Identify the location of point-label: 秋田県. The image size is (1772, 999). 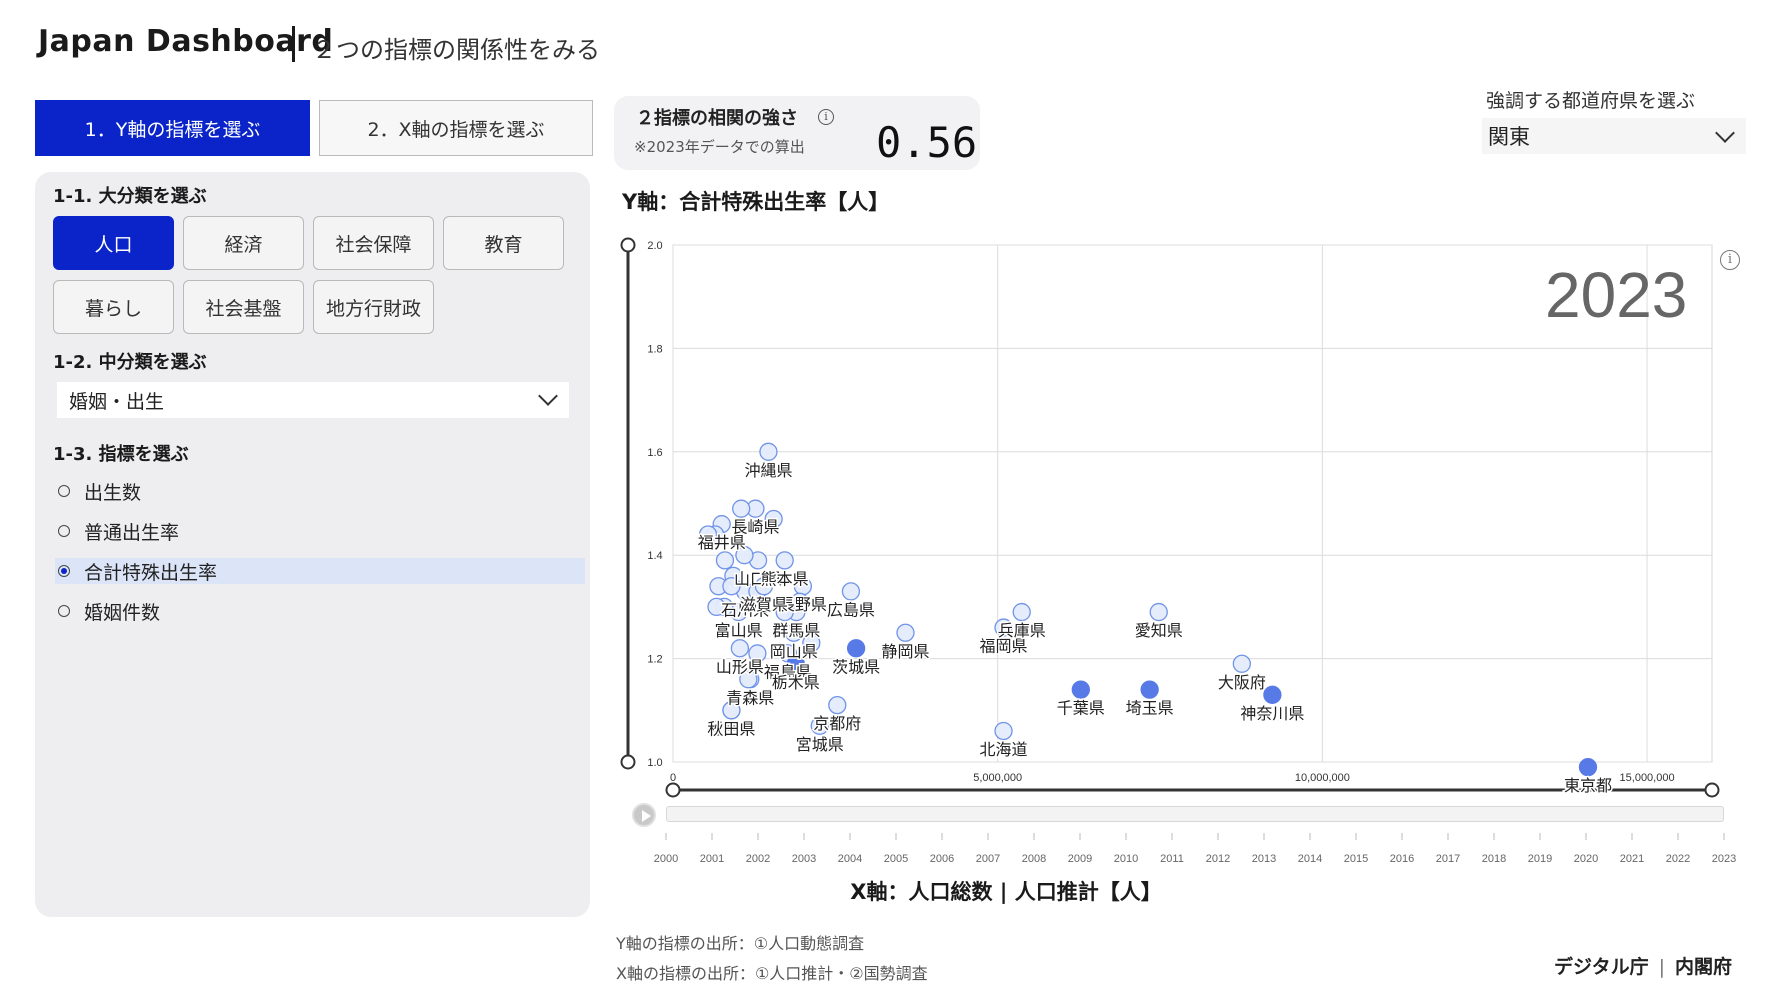
(731, 728).